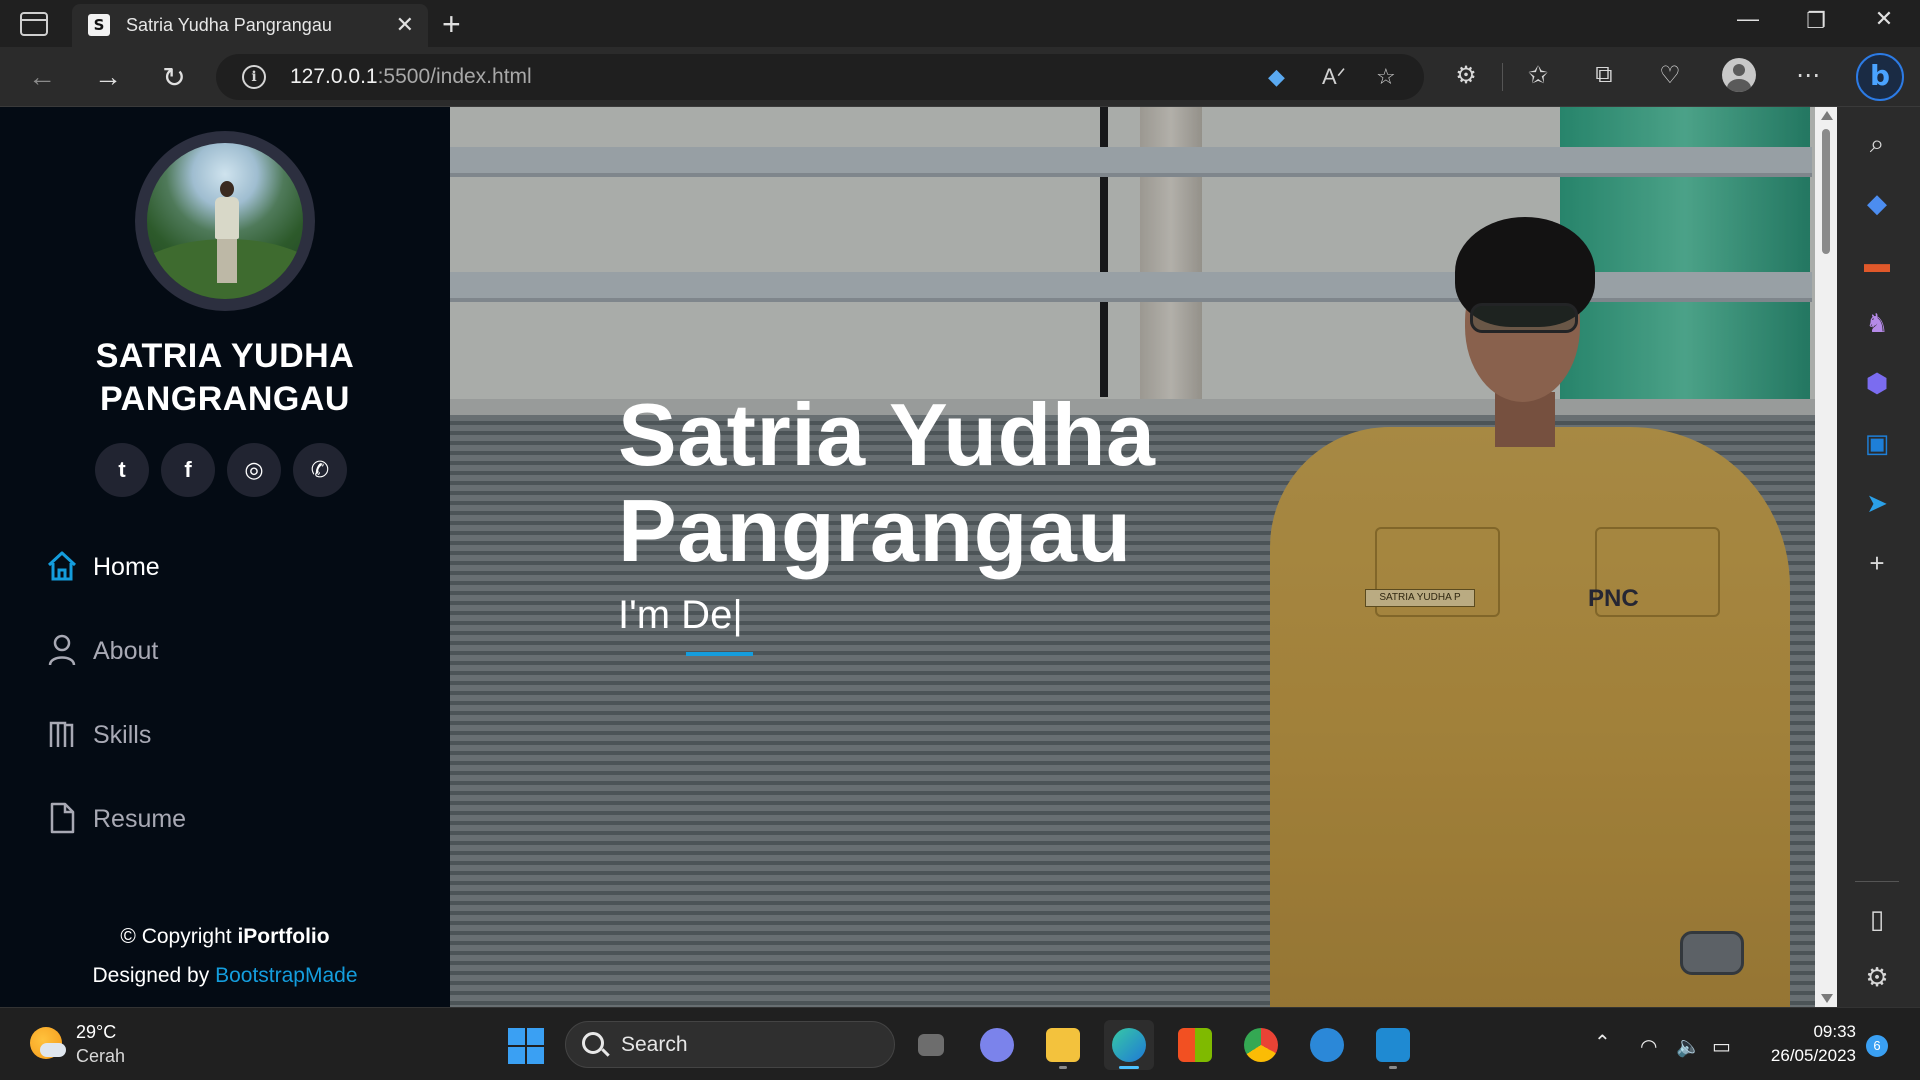 This screenshot has height=1080, width=1920. What do you see at coordinates (1877, 919) in the screenshot?
I see `hide-sidebar-icon: ▯` at bounding box center [1877, 919].